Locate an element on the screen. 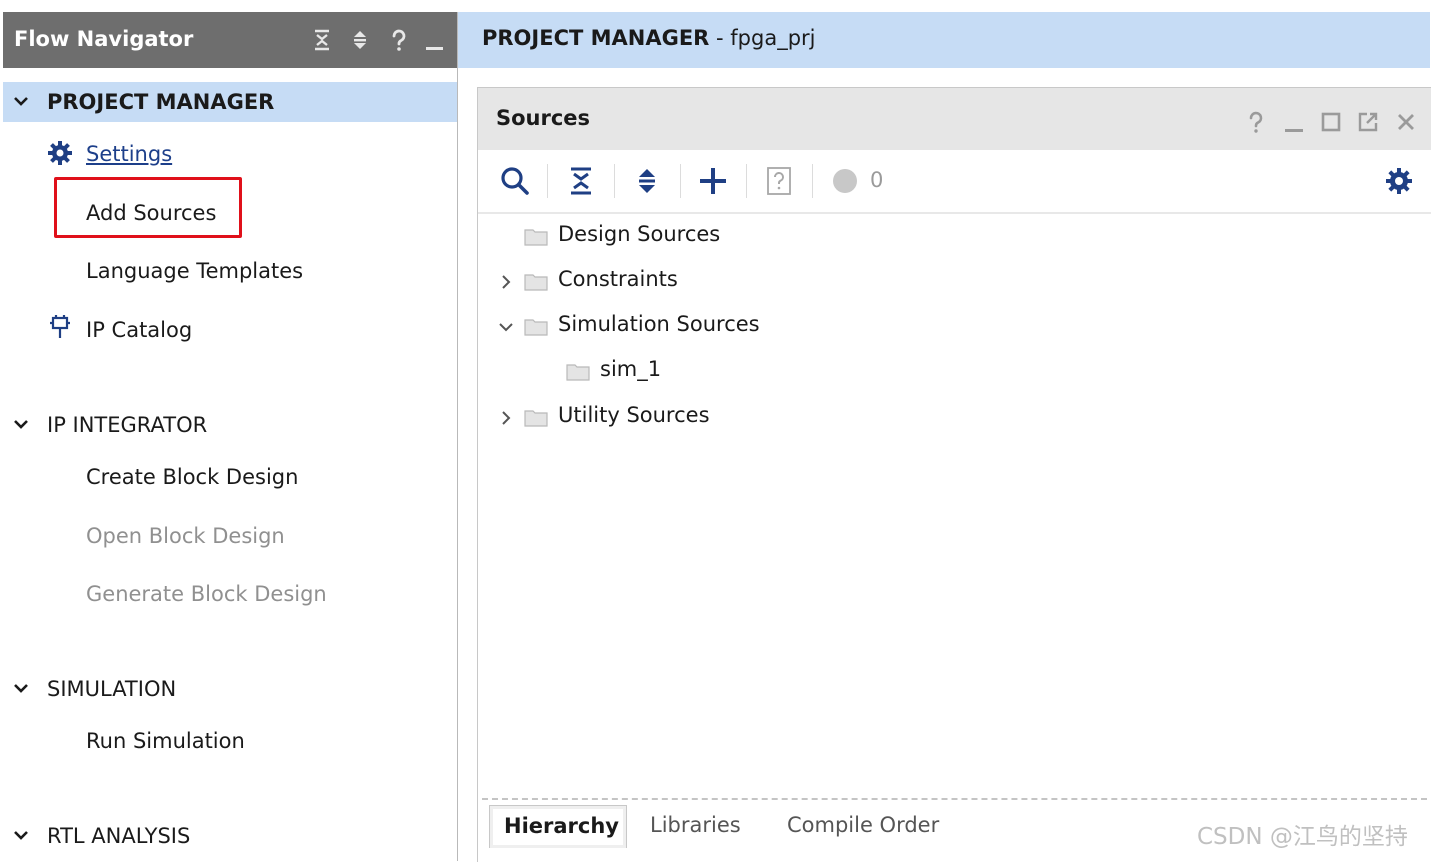 The width and height of the screenshot is (1440, 862). close-icon is located at coordinates (1406, 122).